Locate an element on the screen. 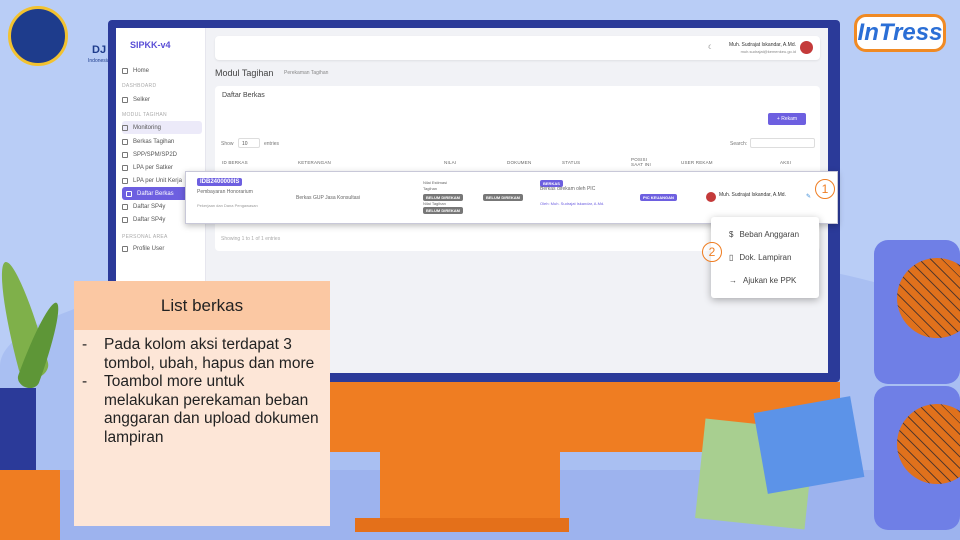 Image resolution: width=960 pixels, height=540 pixels. sidebar-item-label: Selker is located at coordinates (142, 99).